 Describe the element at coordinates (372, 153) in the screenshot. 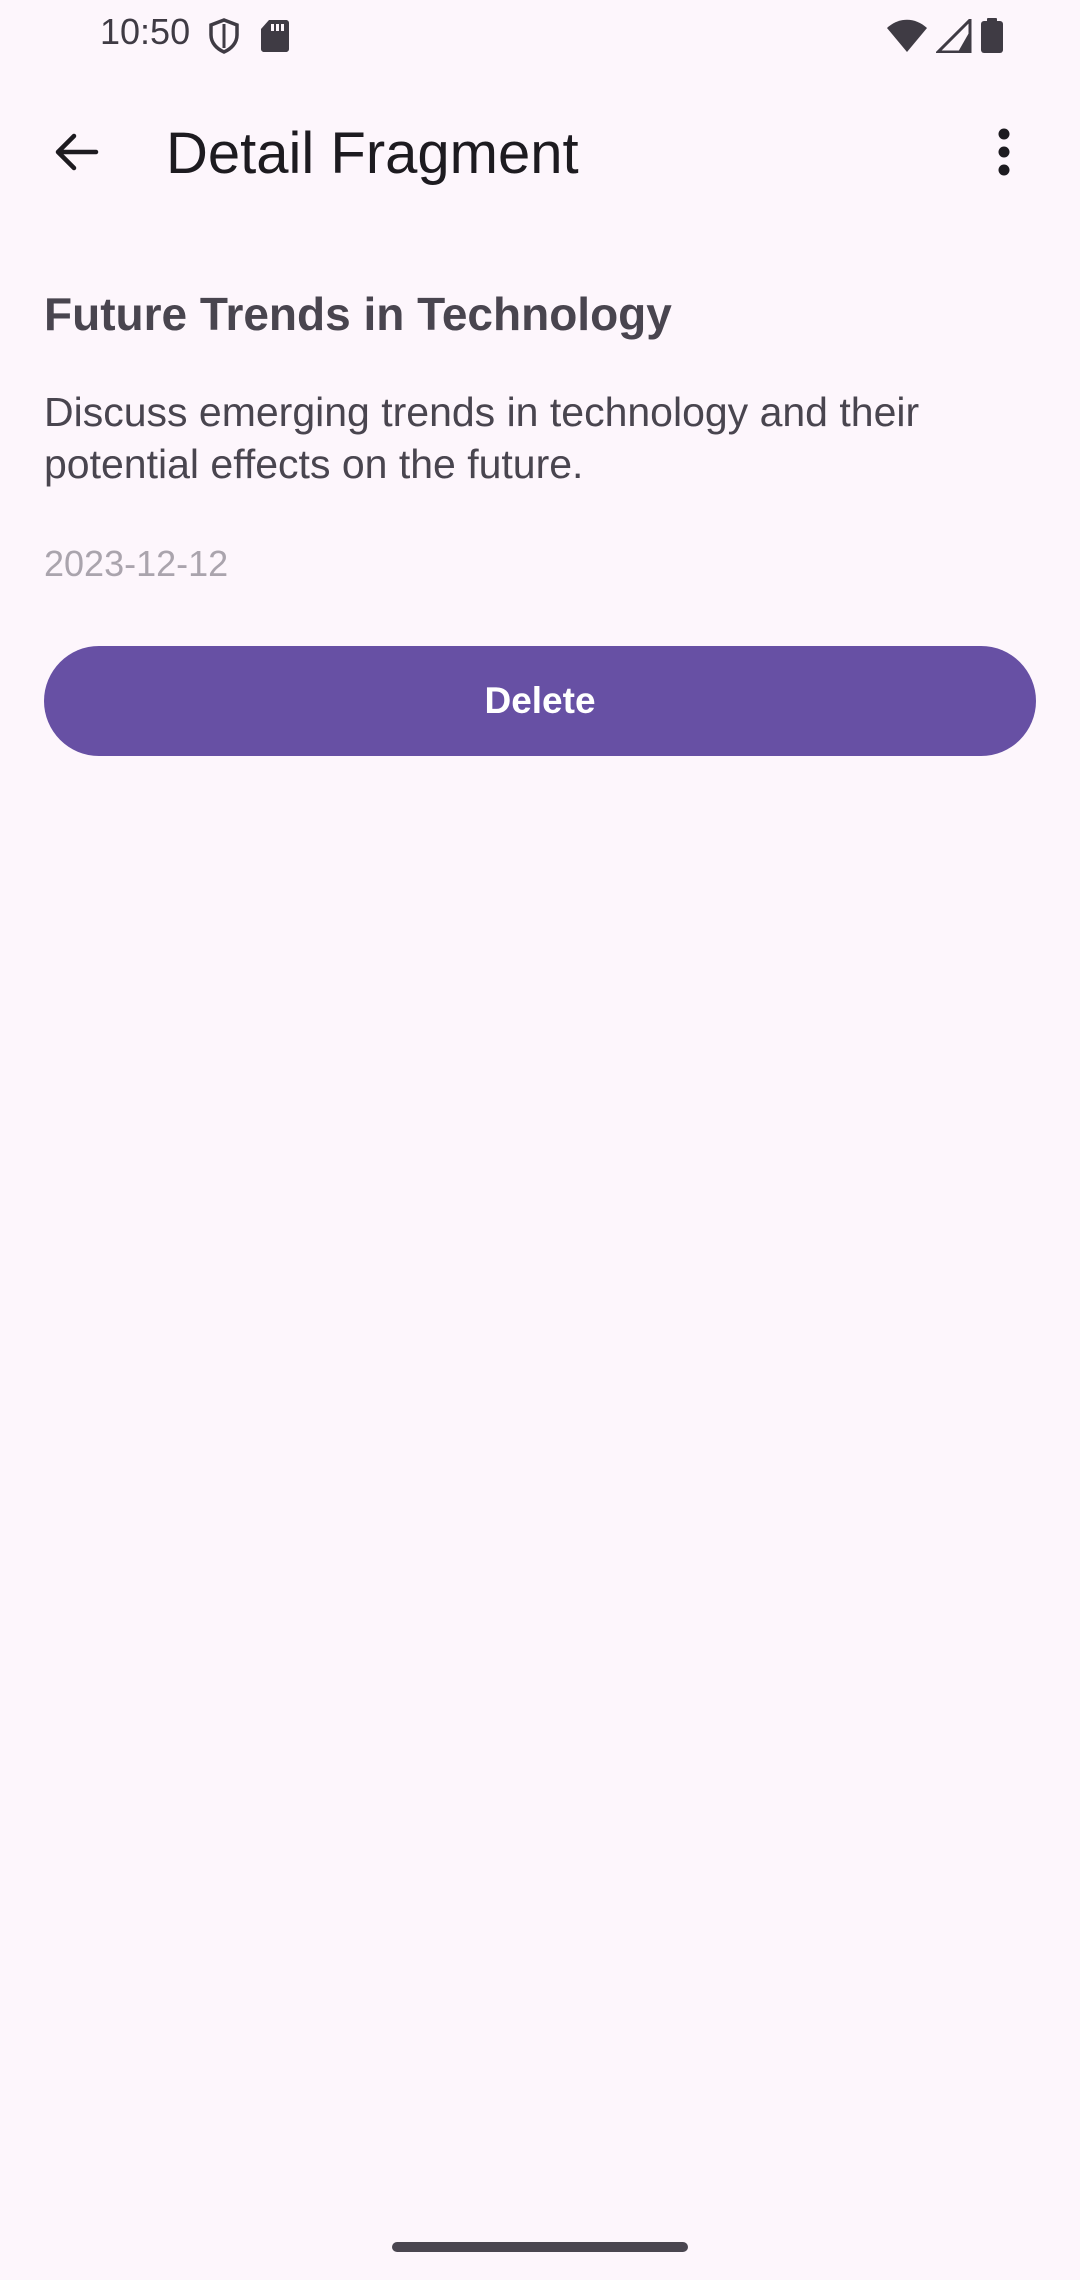

I see `page-title: Detail Fragment` at that location.